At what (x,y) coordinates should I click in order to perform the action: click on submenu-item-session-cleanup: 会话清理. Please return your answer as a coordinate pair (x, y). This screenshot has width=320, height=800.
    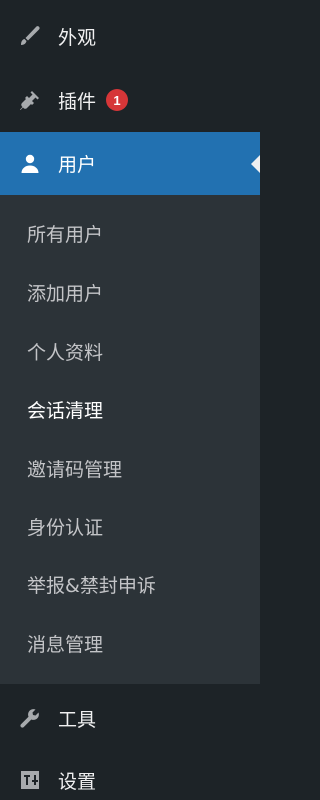
    Looking at the image, I should click on (65, 411).